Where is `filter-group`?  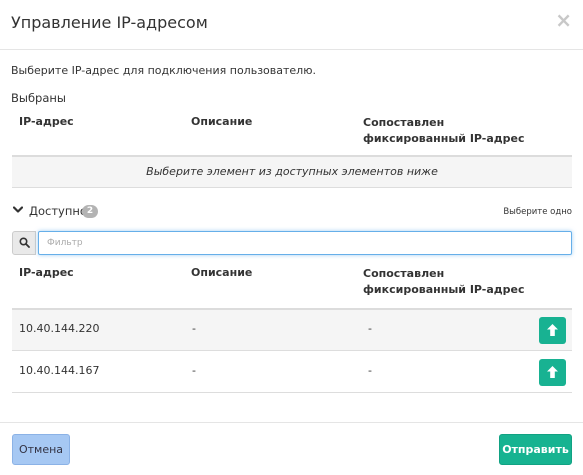
filter-group is located at coordinates (292, 243).